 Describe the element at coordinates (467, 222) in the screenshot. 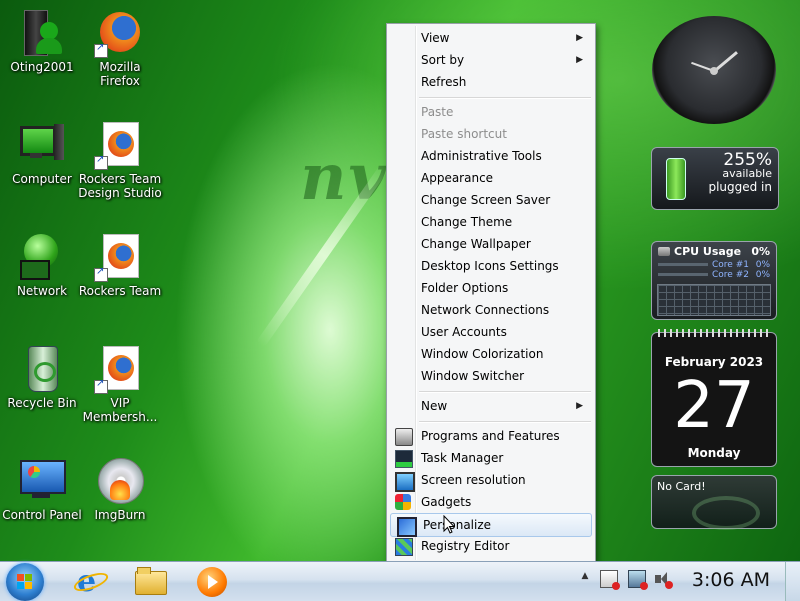

I see `menu-item-label: Change Theme` at that location.